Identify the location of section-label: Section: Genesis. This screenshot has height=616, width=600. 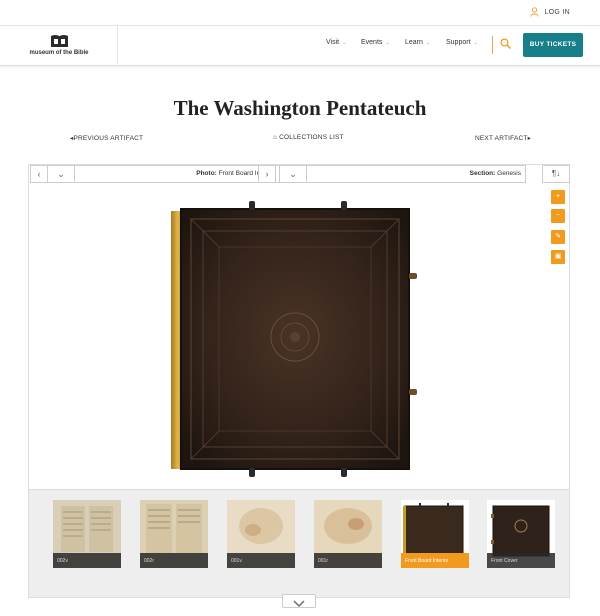
(495, 173).